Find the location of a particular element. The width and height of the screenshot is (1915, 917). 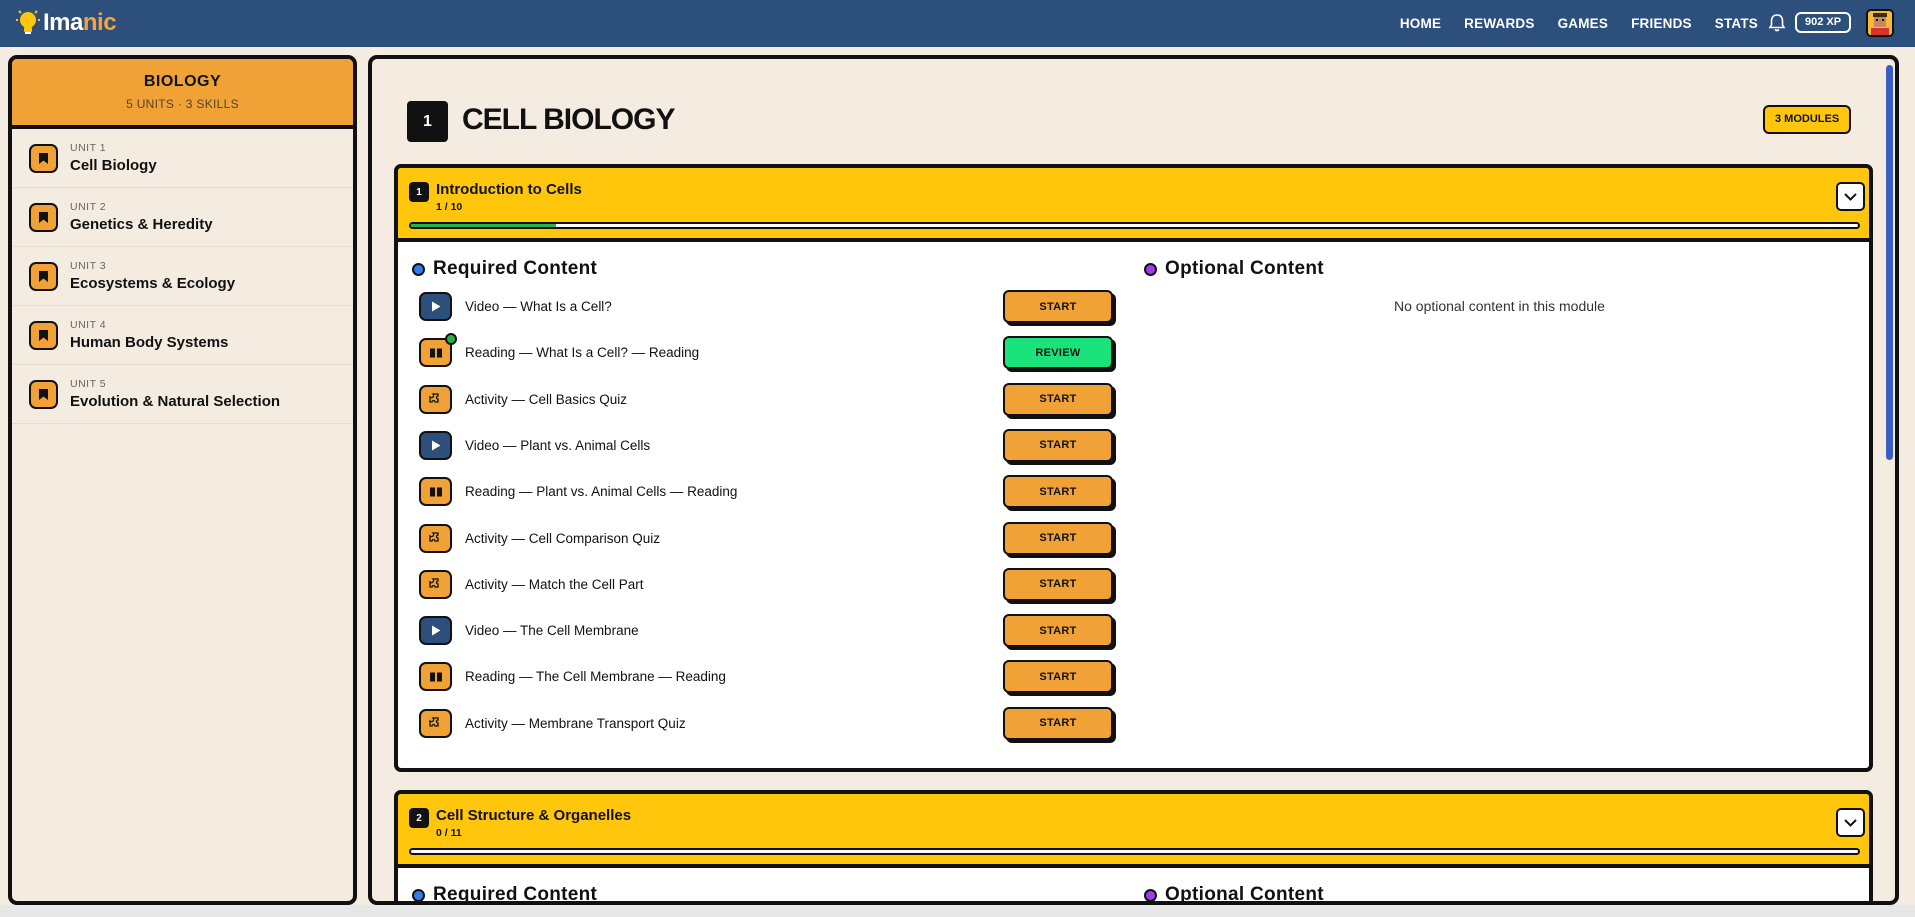

sidebar-header: BIOLOGY 5 UNITS · 3 SKILLS is located at coordinates (182, 94).